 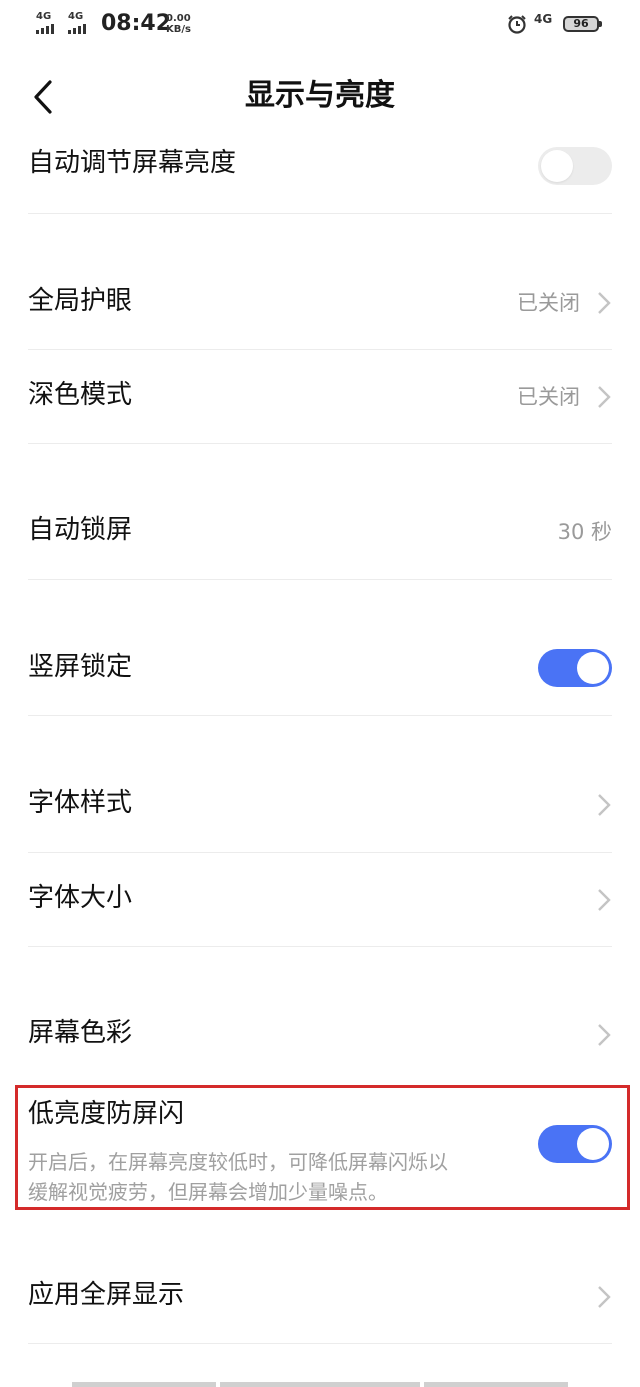 I want to click on page-title: 显示与亮度, so click(x=320, y=95).